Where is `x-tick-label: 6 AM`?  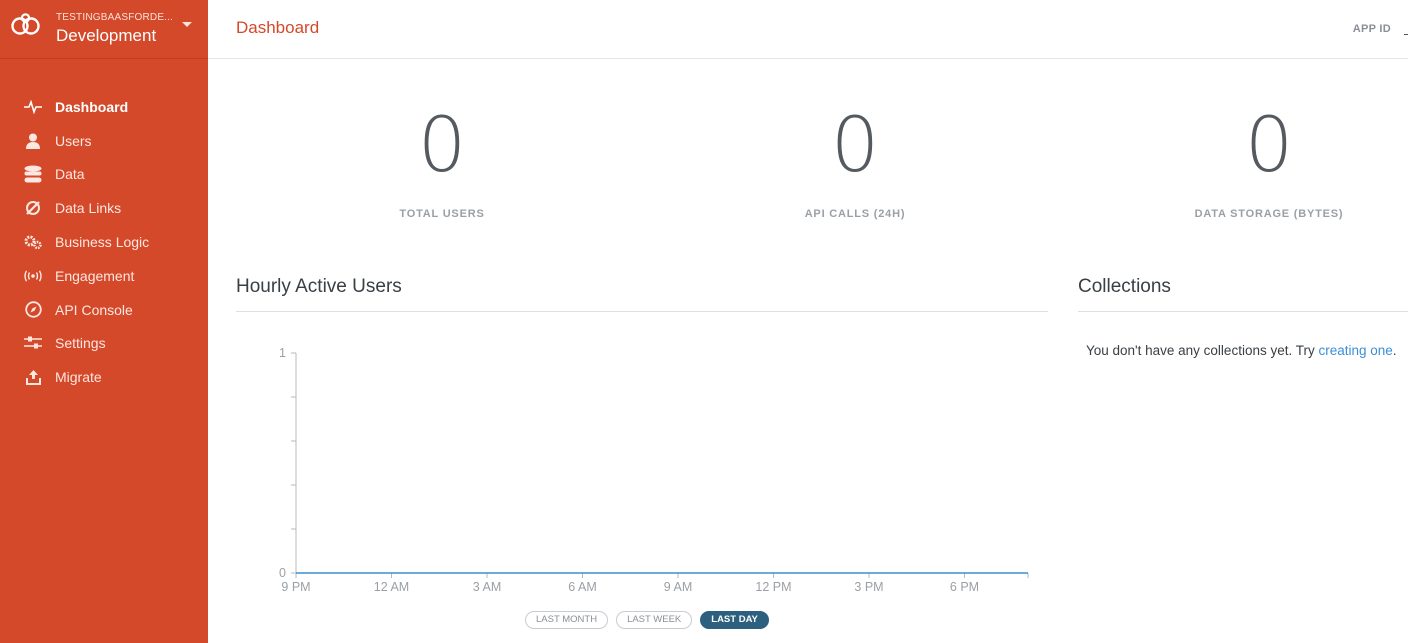 x-tick-label: 6 AM is located at coordinates (582, 587).